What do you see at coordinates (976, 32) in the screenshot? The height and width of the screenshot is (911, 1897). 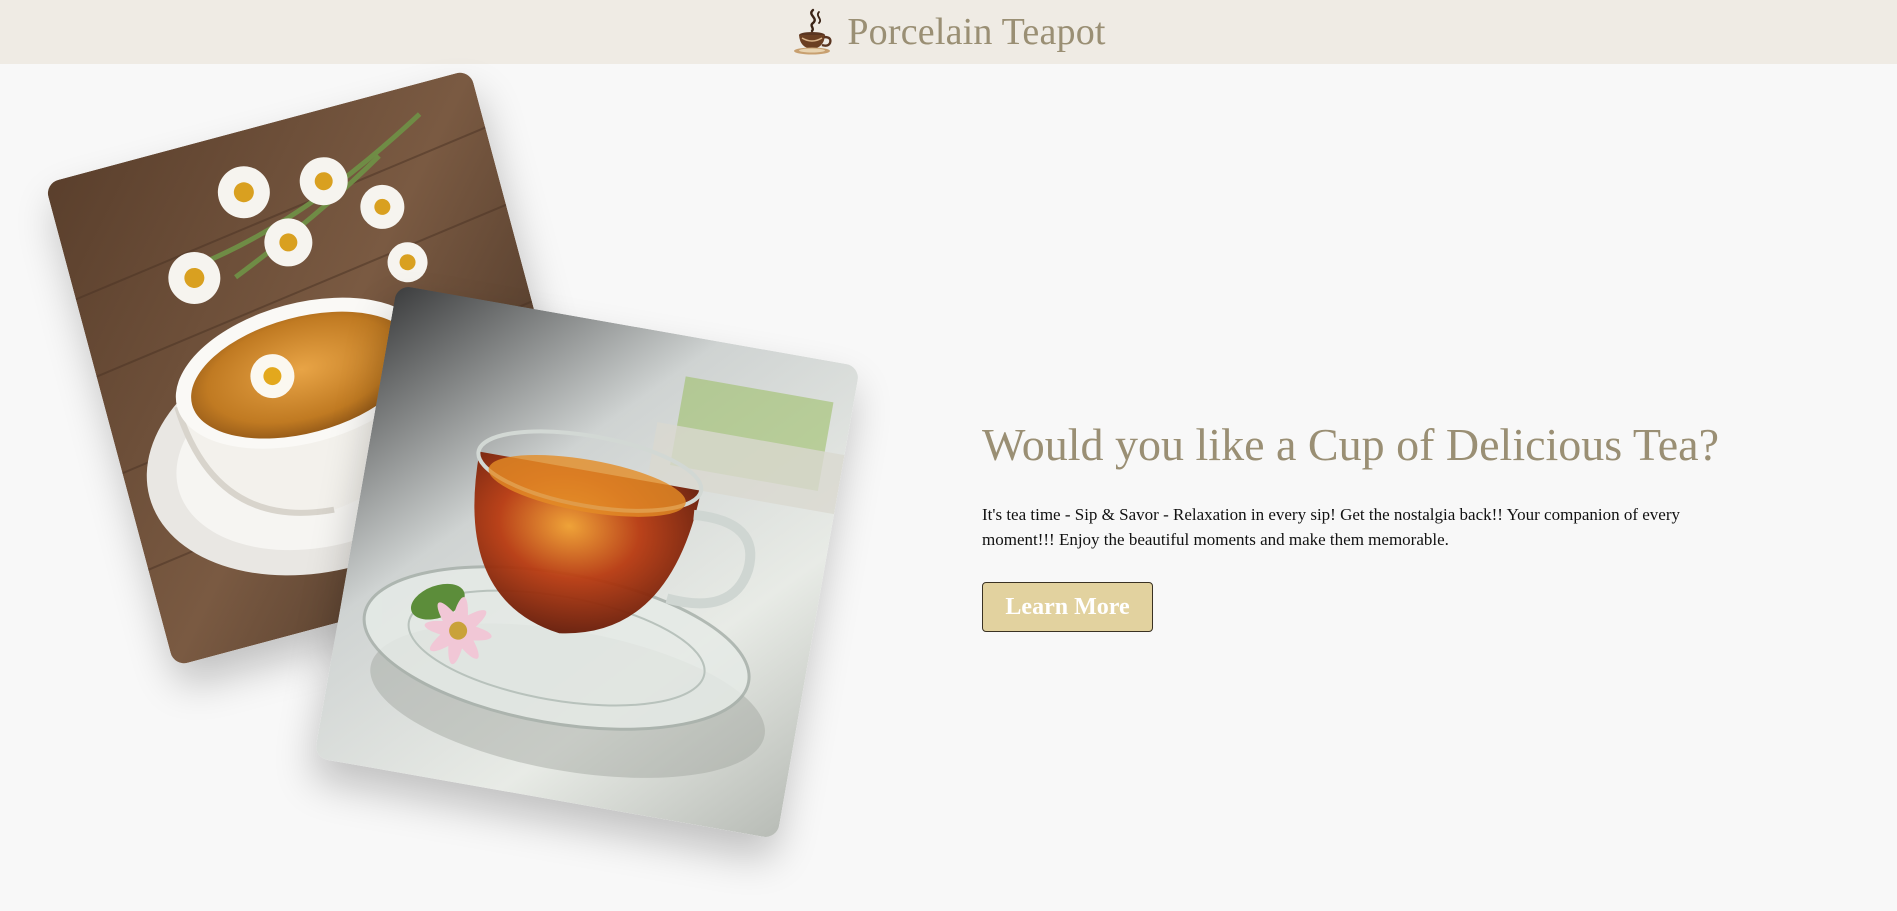 I see `site-title: Porcelain Teapot` at bounding box center [976, 32].